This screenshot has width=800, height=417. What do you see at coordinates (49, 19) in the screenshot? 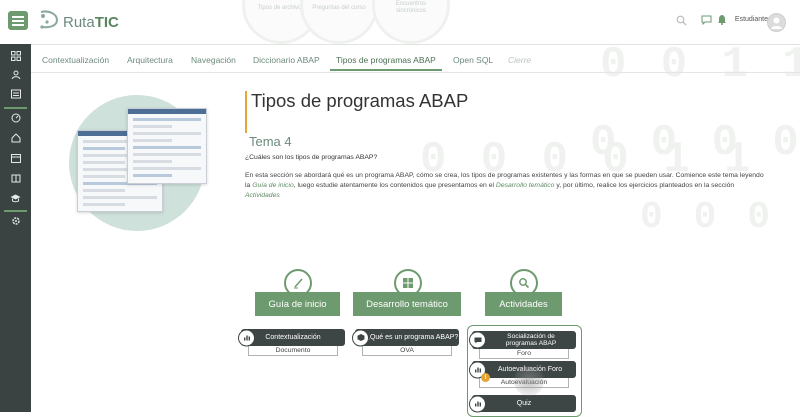
I see `logo-mark-icon` at bounding box center [49, 19].